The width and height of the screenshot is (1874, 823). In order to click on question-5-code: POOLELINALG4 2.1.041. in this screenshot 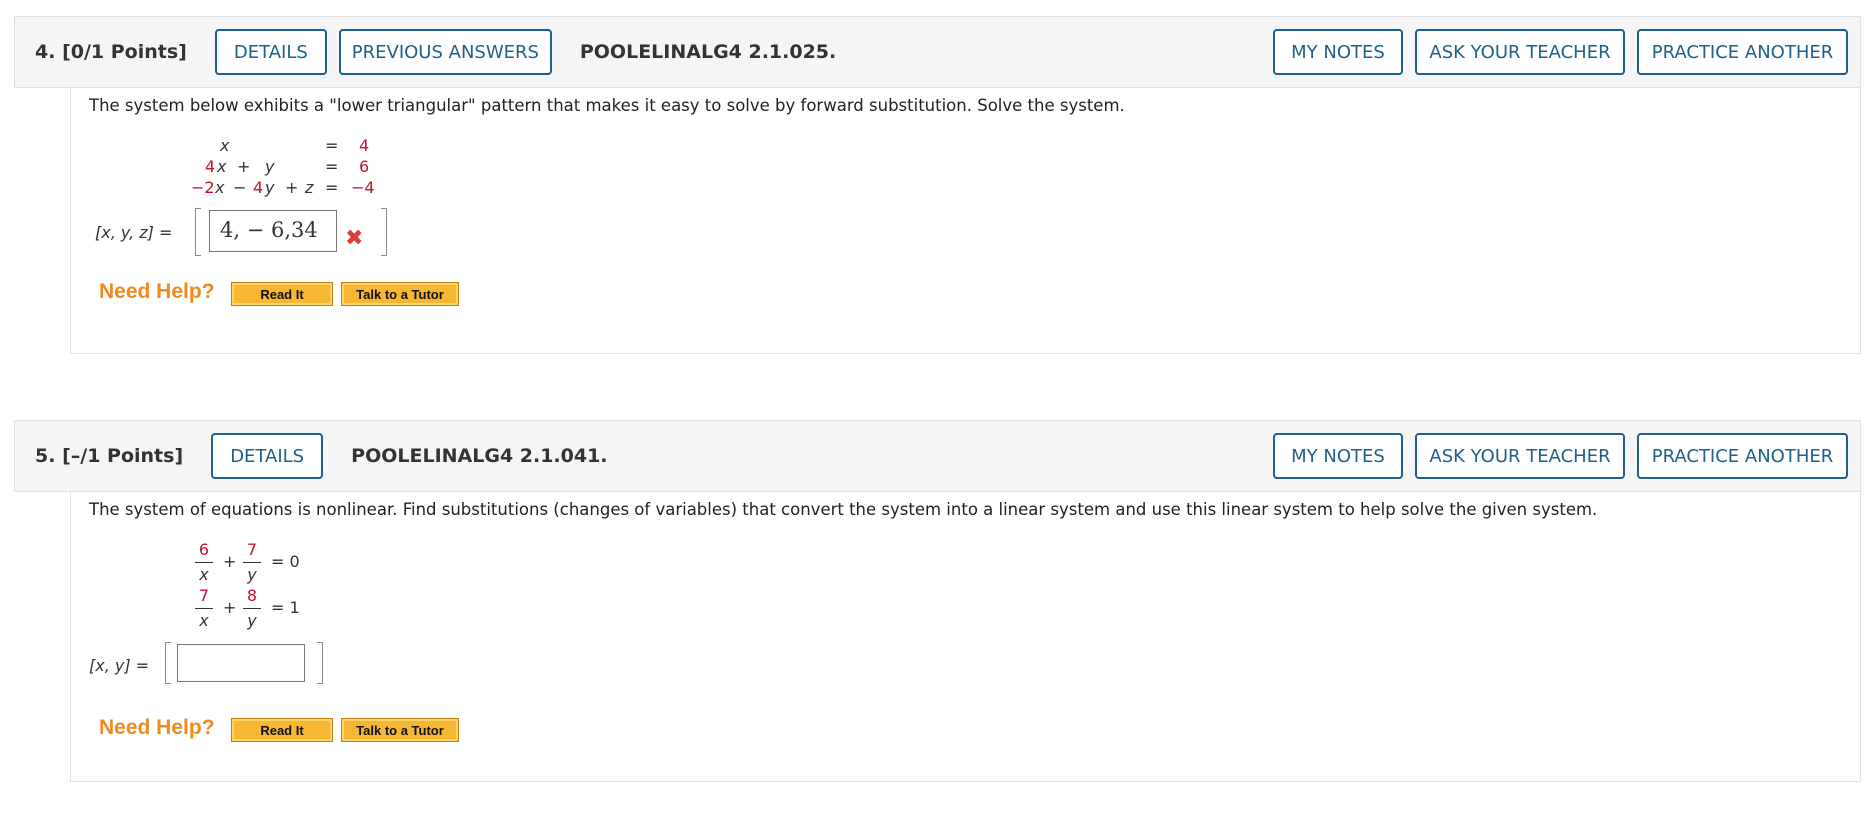, I will do `click(479, 456)`.